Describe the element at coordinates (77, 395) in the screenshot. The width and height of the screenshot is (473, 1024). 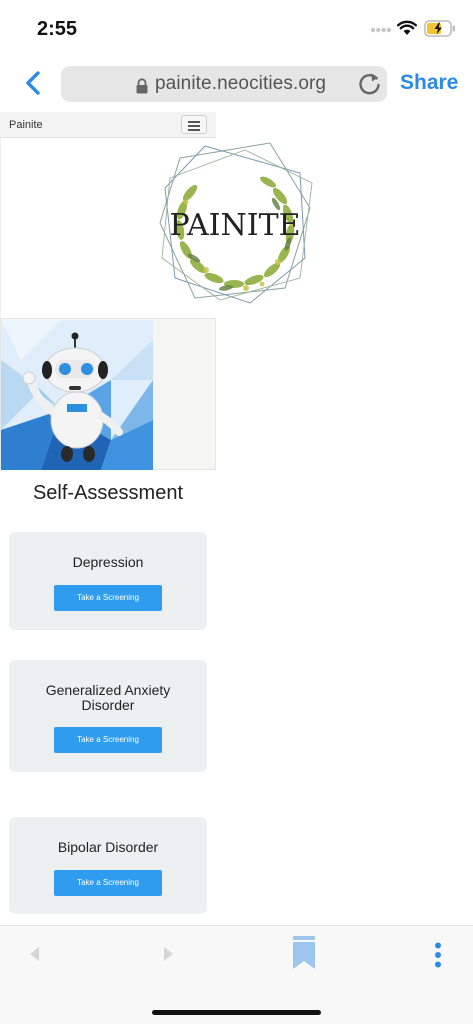
I see `robot-illustration` at that location.